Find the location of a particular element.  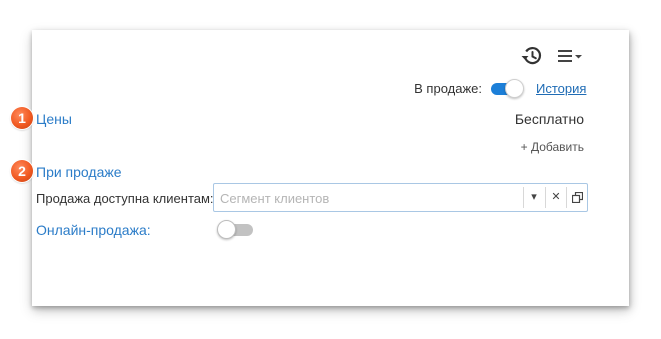

hamburger-menu-icon is located at coordinates (570, 56).